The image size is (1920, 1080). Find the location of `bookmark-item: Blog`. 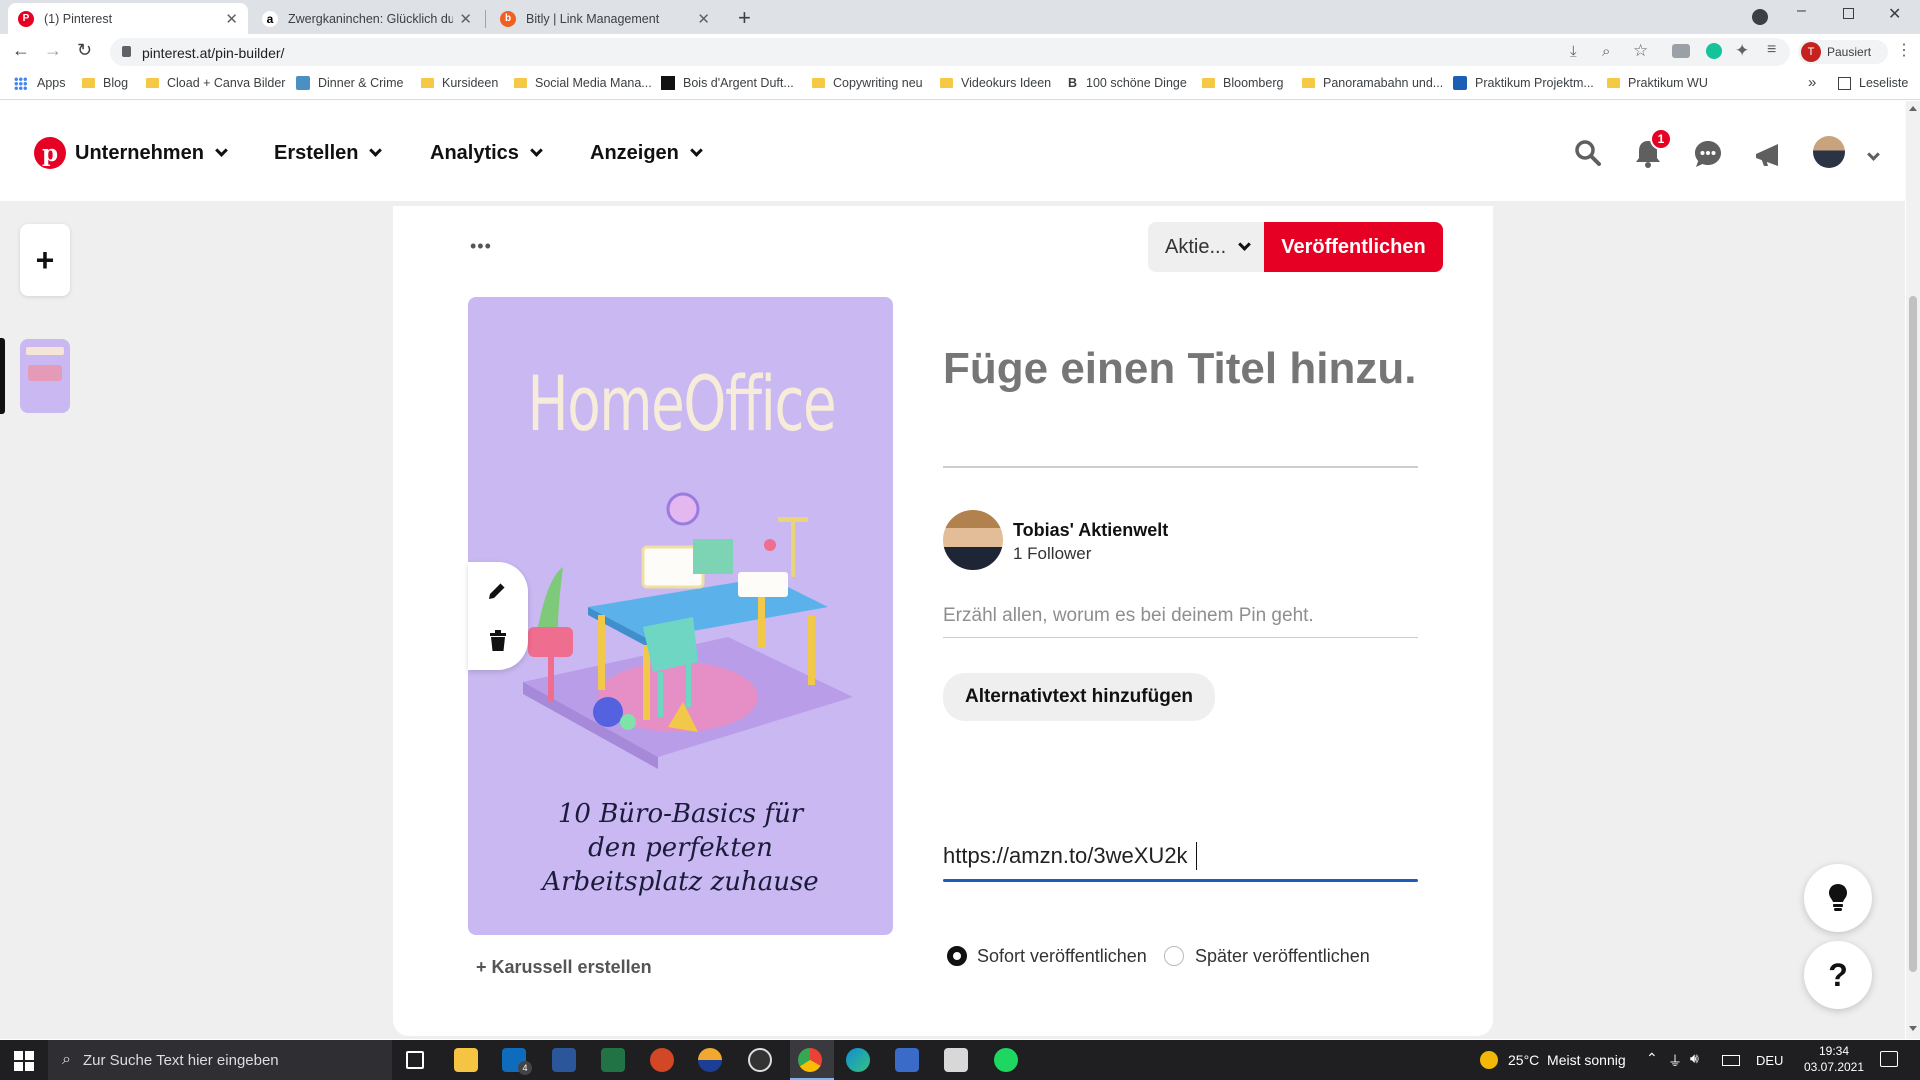

bookmark-item: Blog is located at coordinates (105, 83).